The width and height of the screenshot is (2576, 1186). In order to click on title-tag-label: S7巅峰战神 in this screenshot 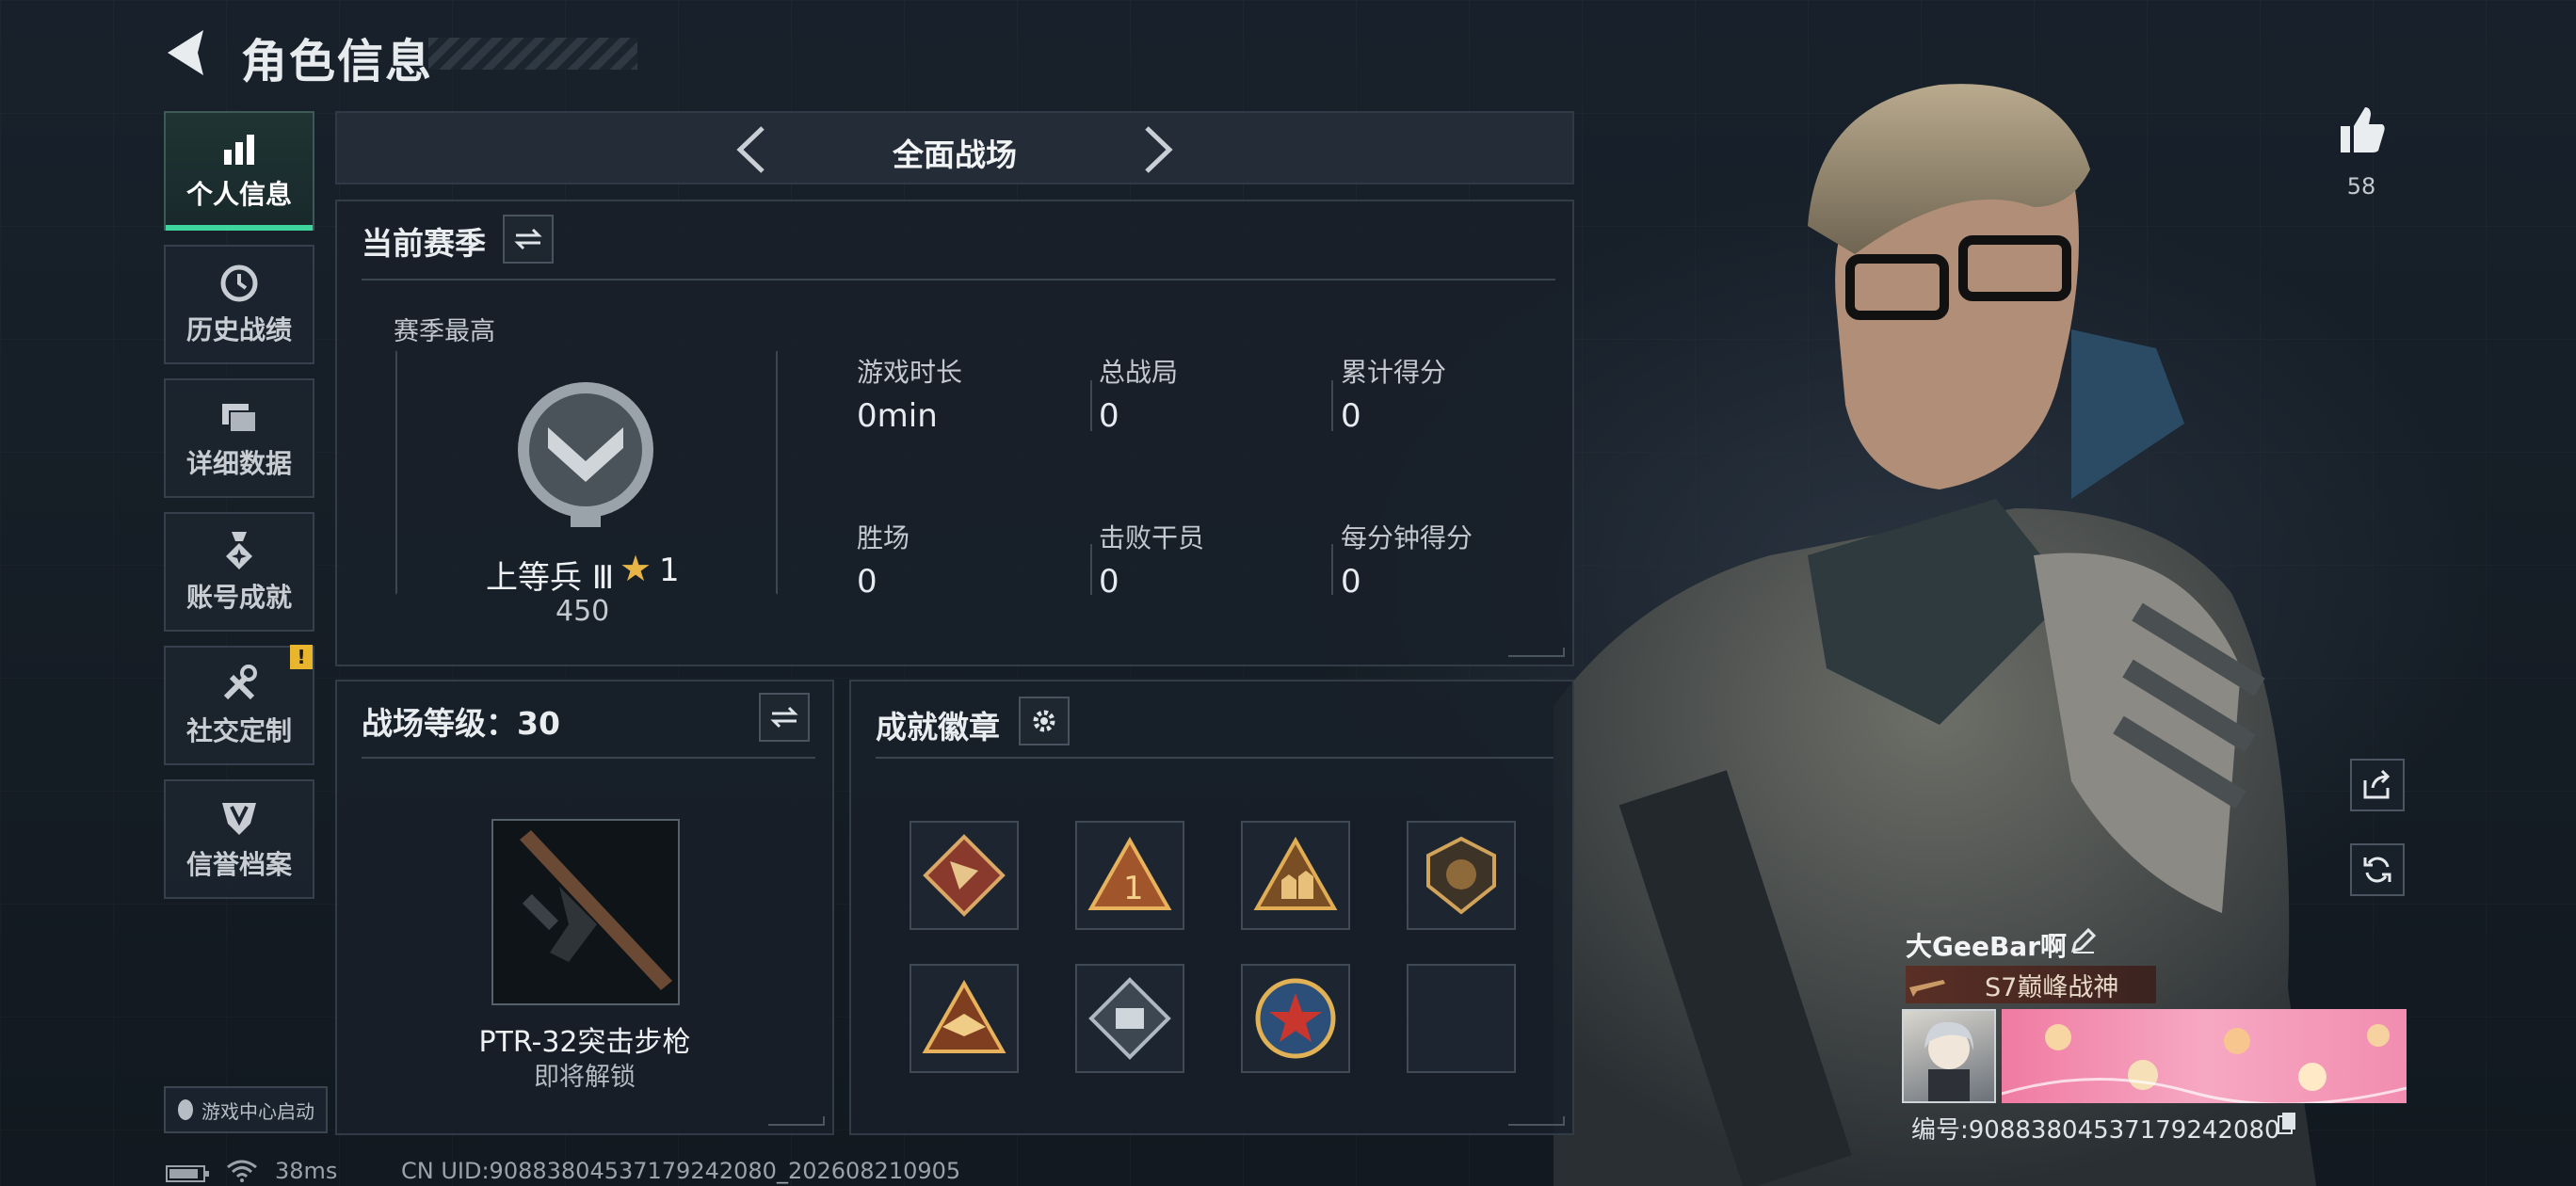, I will do `click(2052, 987)`.